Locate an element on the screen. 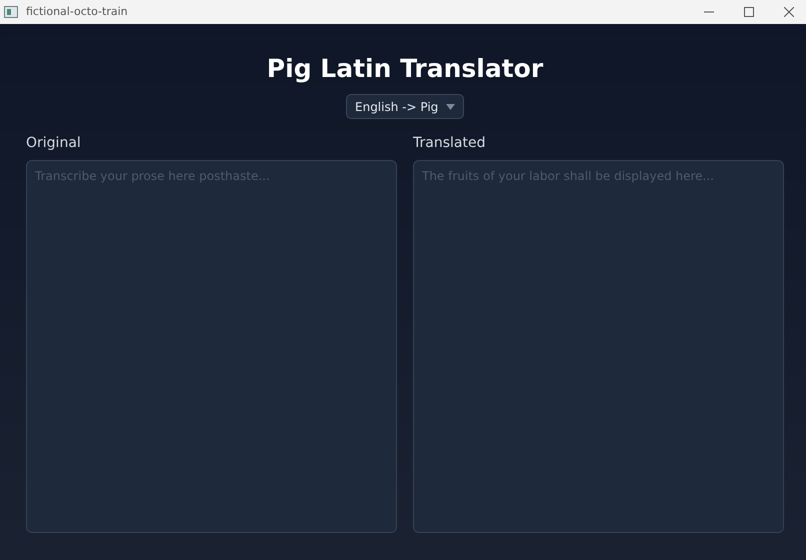  caret-icon is located at coordinates (450, 107).